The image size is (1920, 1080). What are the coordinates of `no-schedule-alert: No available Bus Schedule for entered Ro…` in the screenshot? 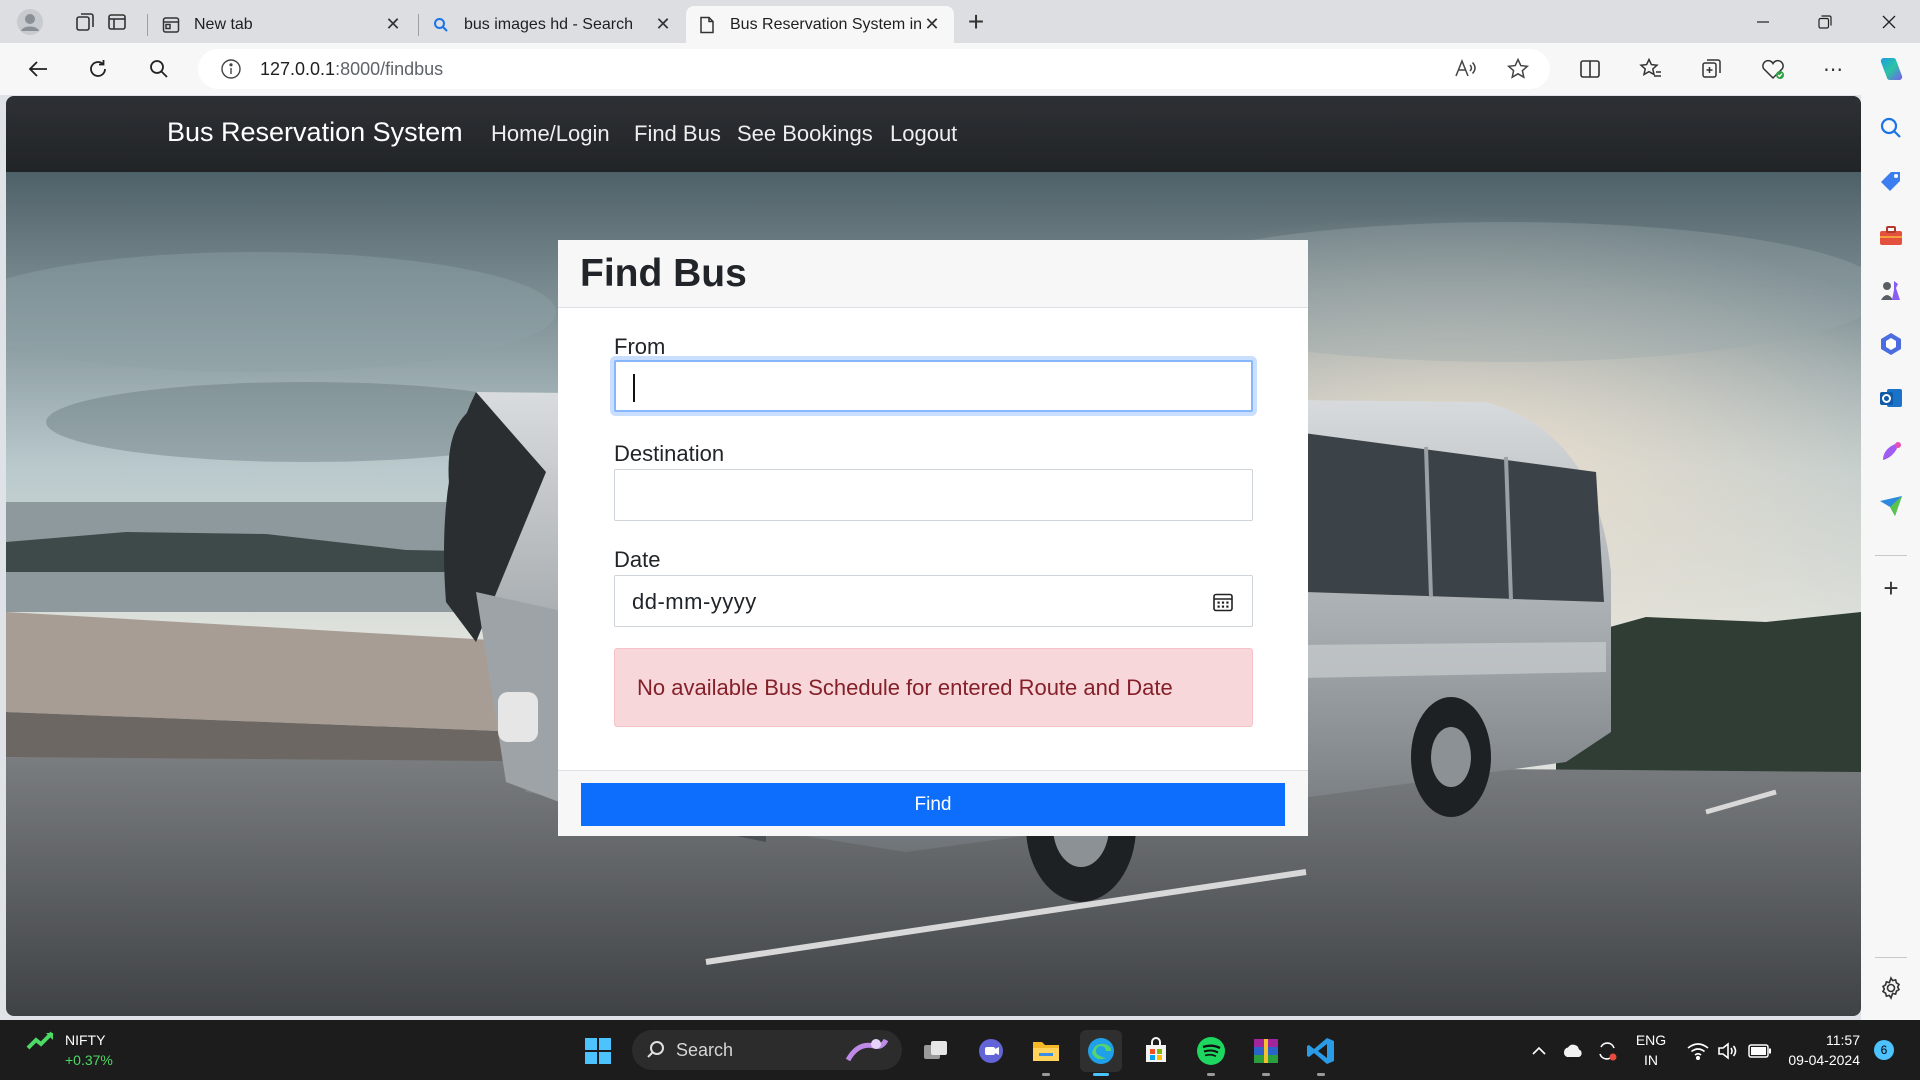 It's located at (933, 687).